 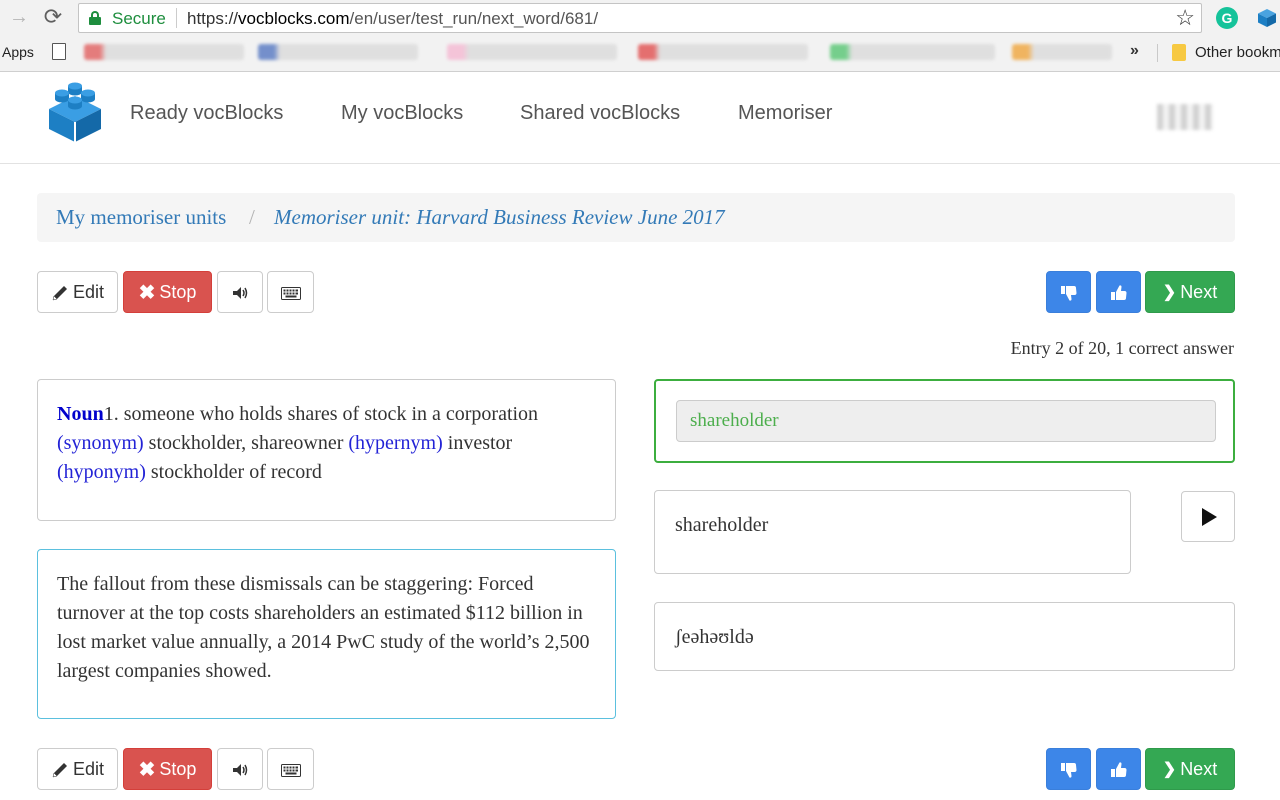 I want to click on user-avatar, so click(x=1185, y=117).